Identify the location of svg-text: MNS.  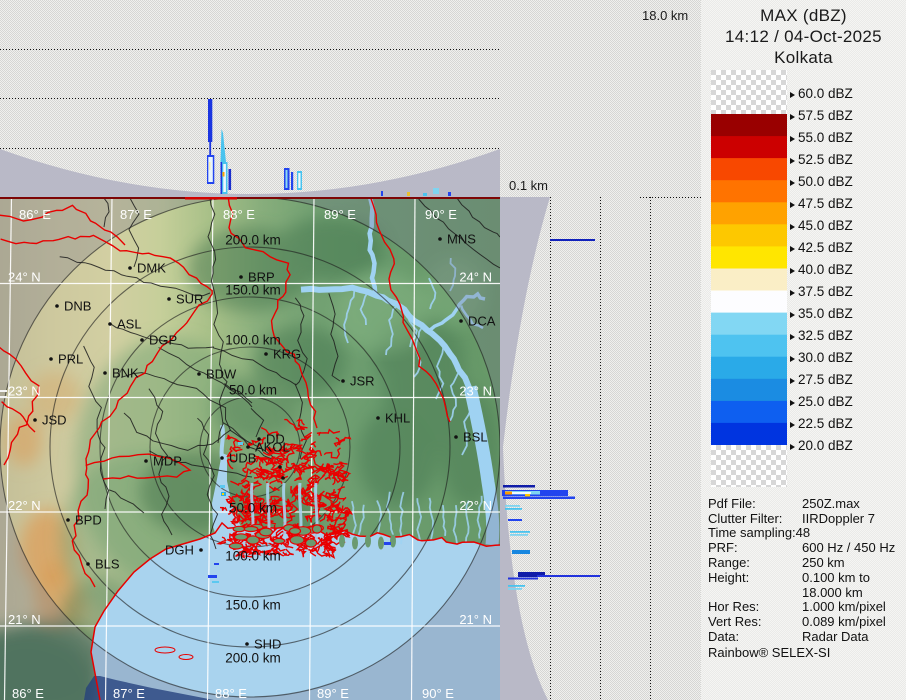
(461, 239).